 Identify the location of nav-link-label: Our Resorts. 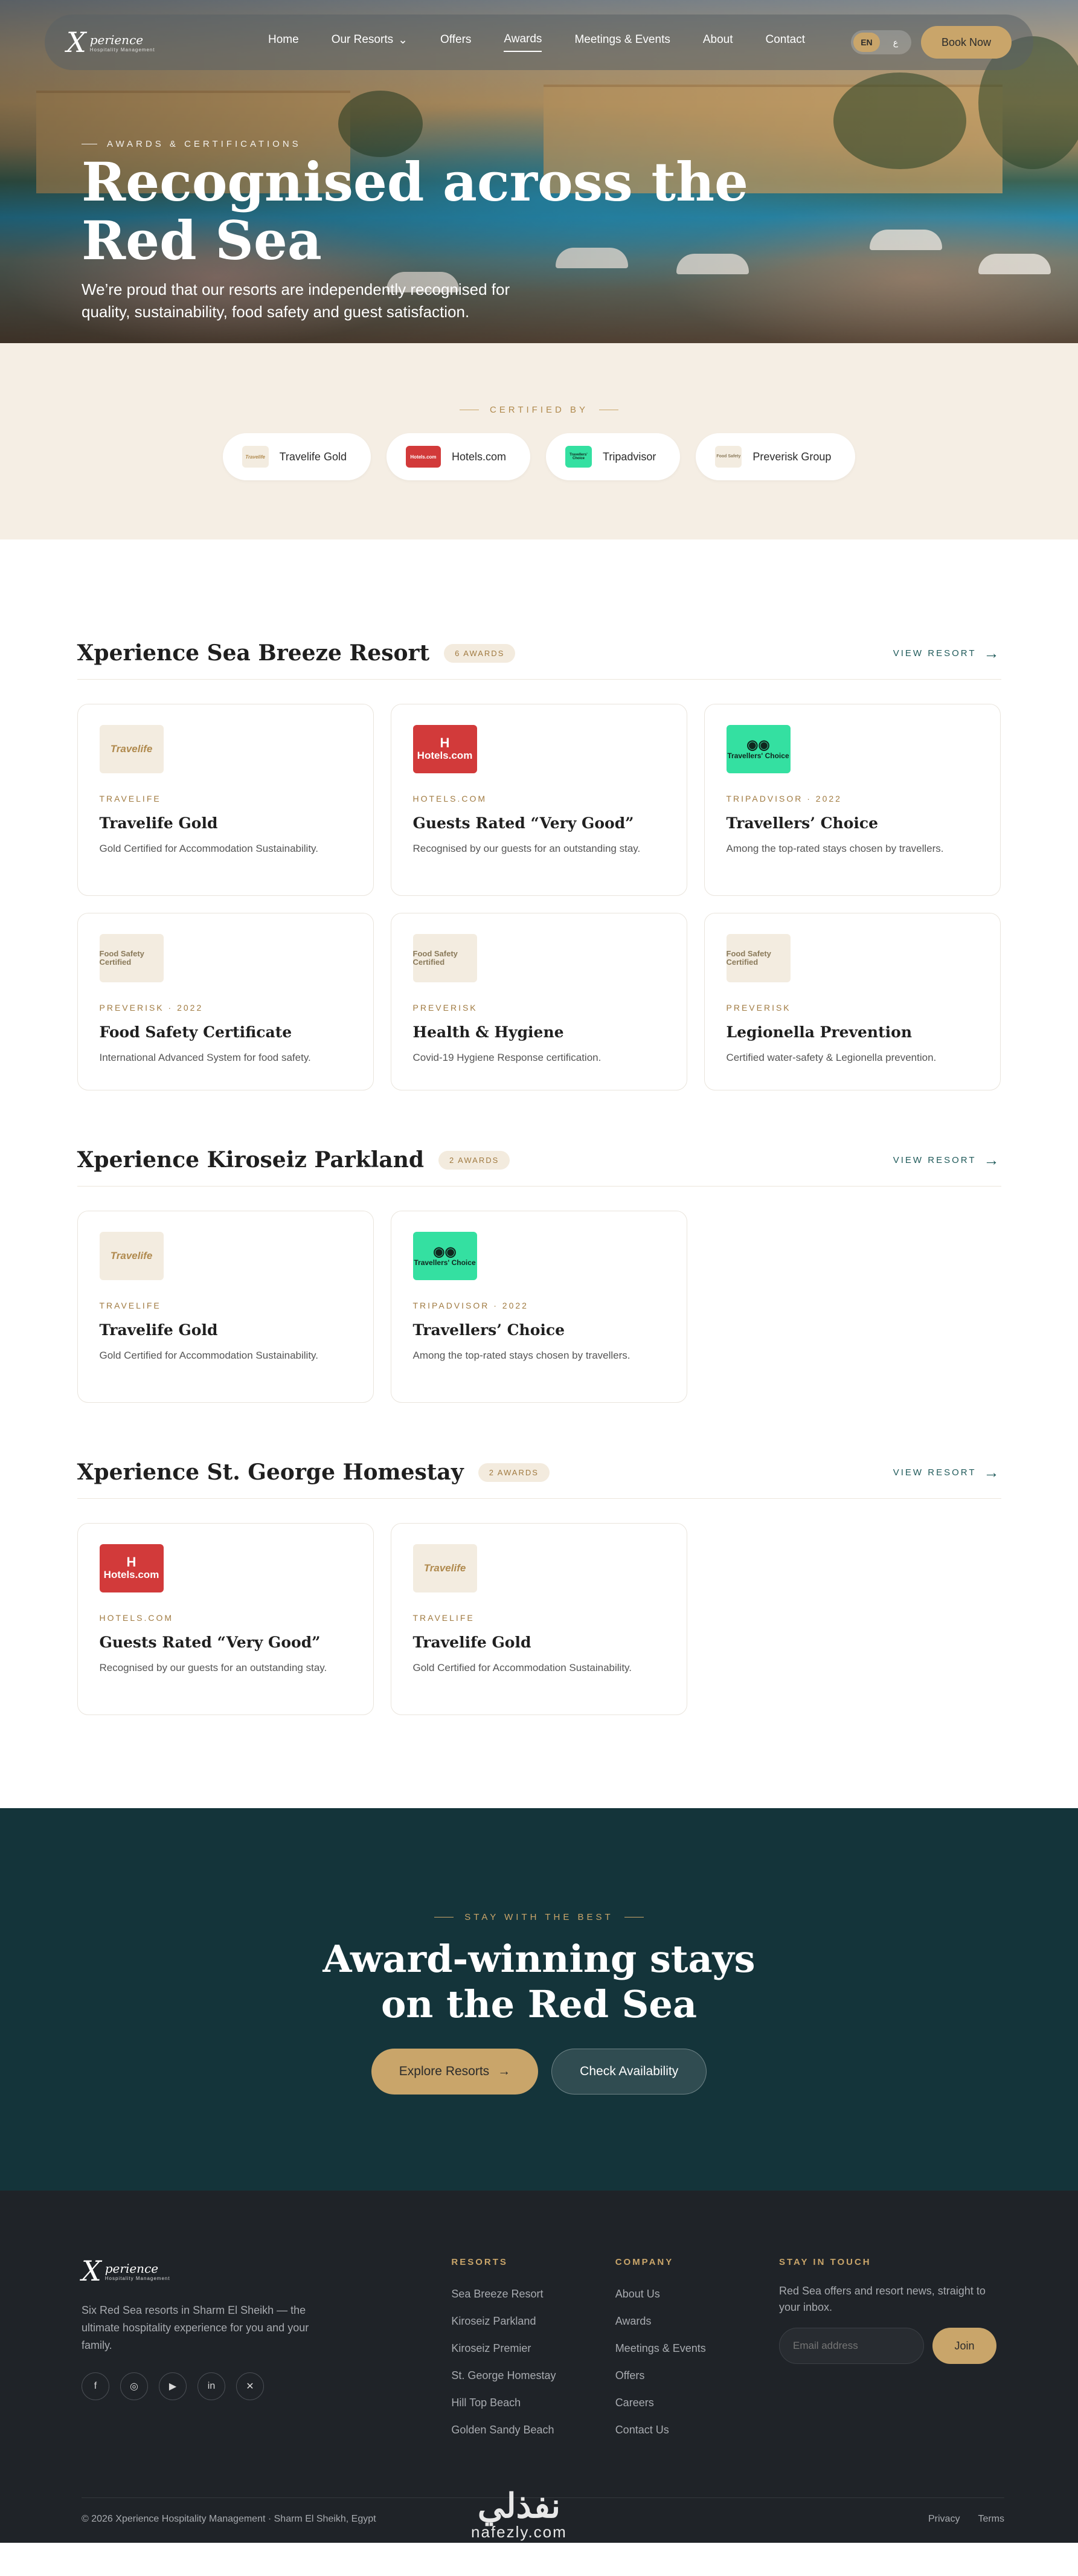
(362, 40).